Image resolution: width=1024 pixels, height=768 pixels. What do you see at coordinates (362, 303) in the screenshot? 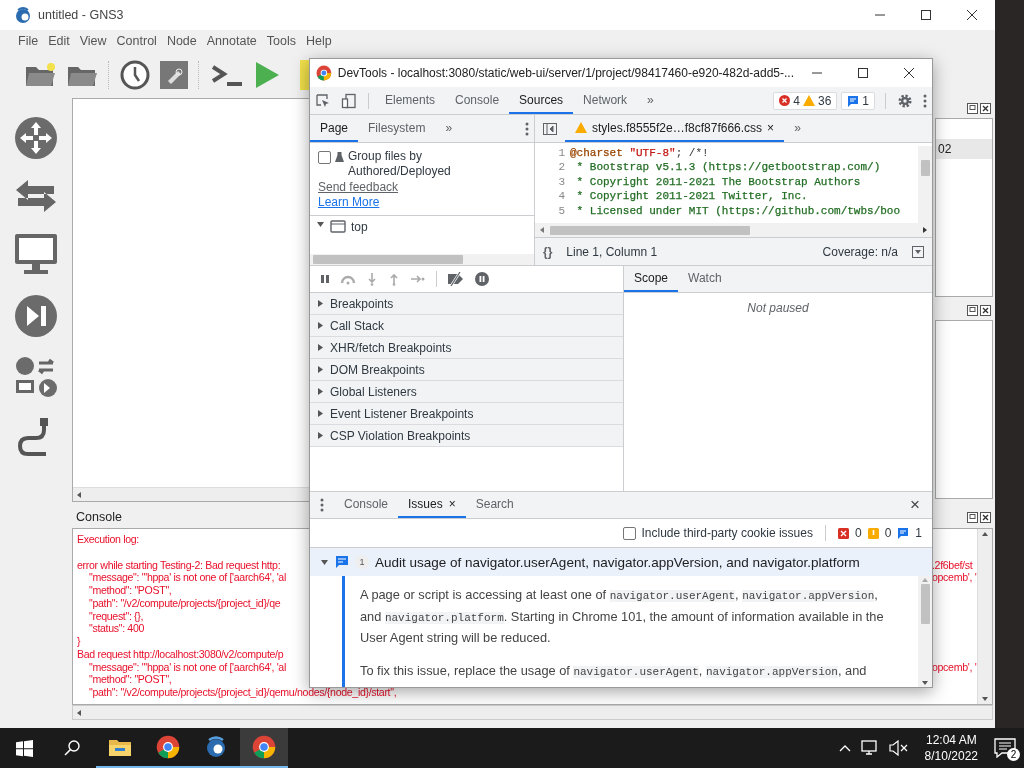
I see `section-header: Breakpoints` at bounding box center [362, 303].